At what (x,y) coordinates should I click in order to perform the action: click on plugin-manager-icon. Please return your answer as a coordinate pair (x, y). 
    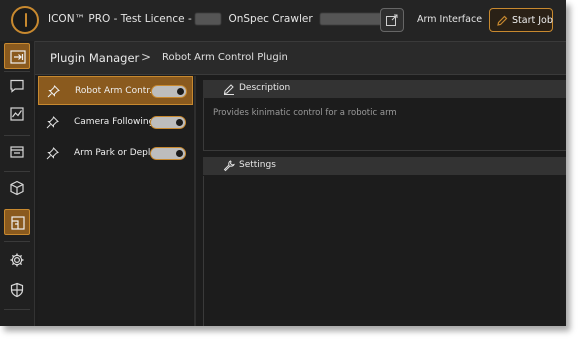
    Looking at the image, I should click on (18, 223).